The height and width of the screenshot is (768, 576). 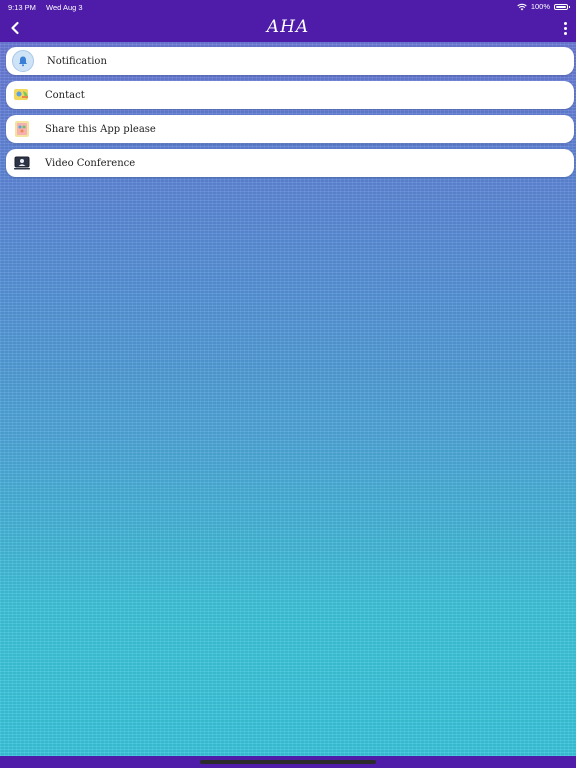 What do you see at coordinates (290, 129) in the screenshot?
I see `menu-item-share: Share this App please` at bounding box center [290, 129].